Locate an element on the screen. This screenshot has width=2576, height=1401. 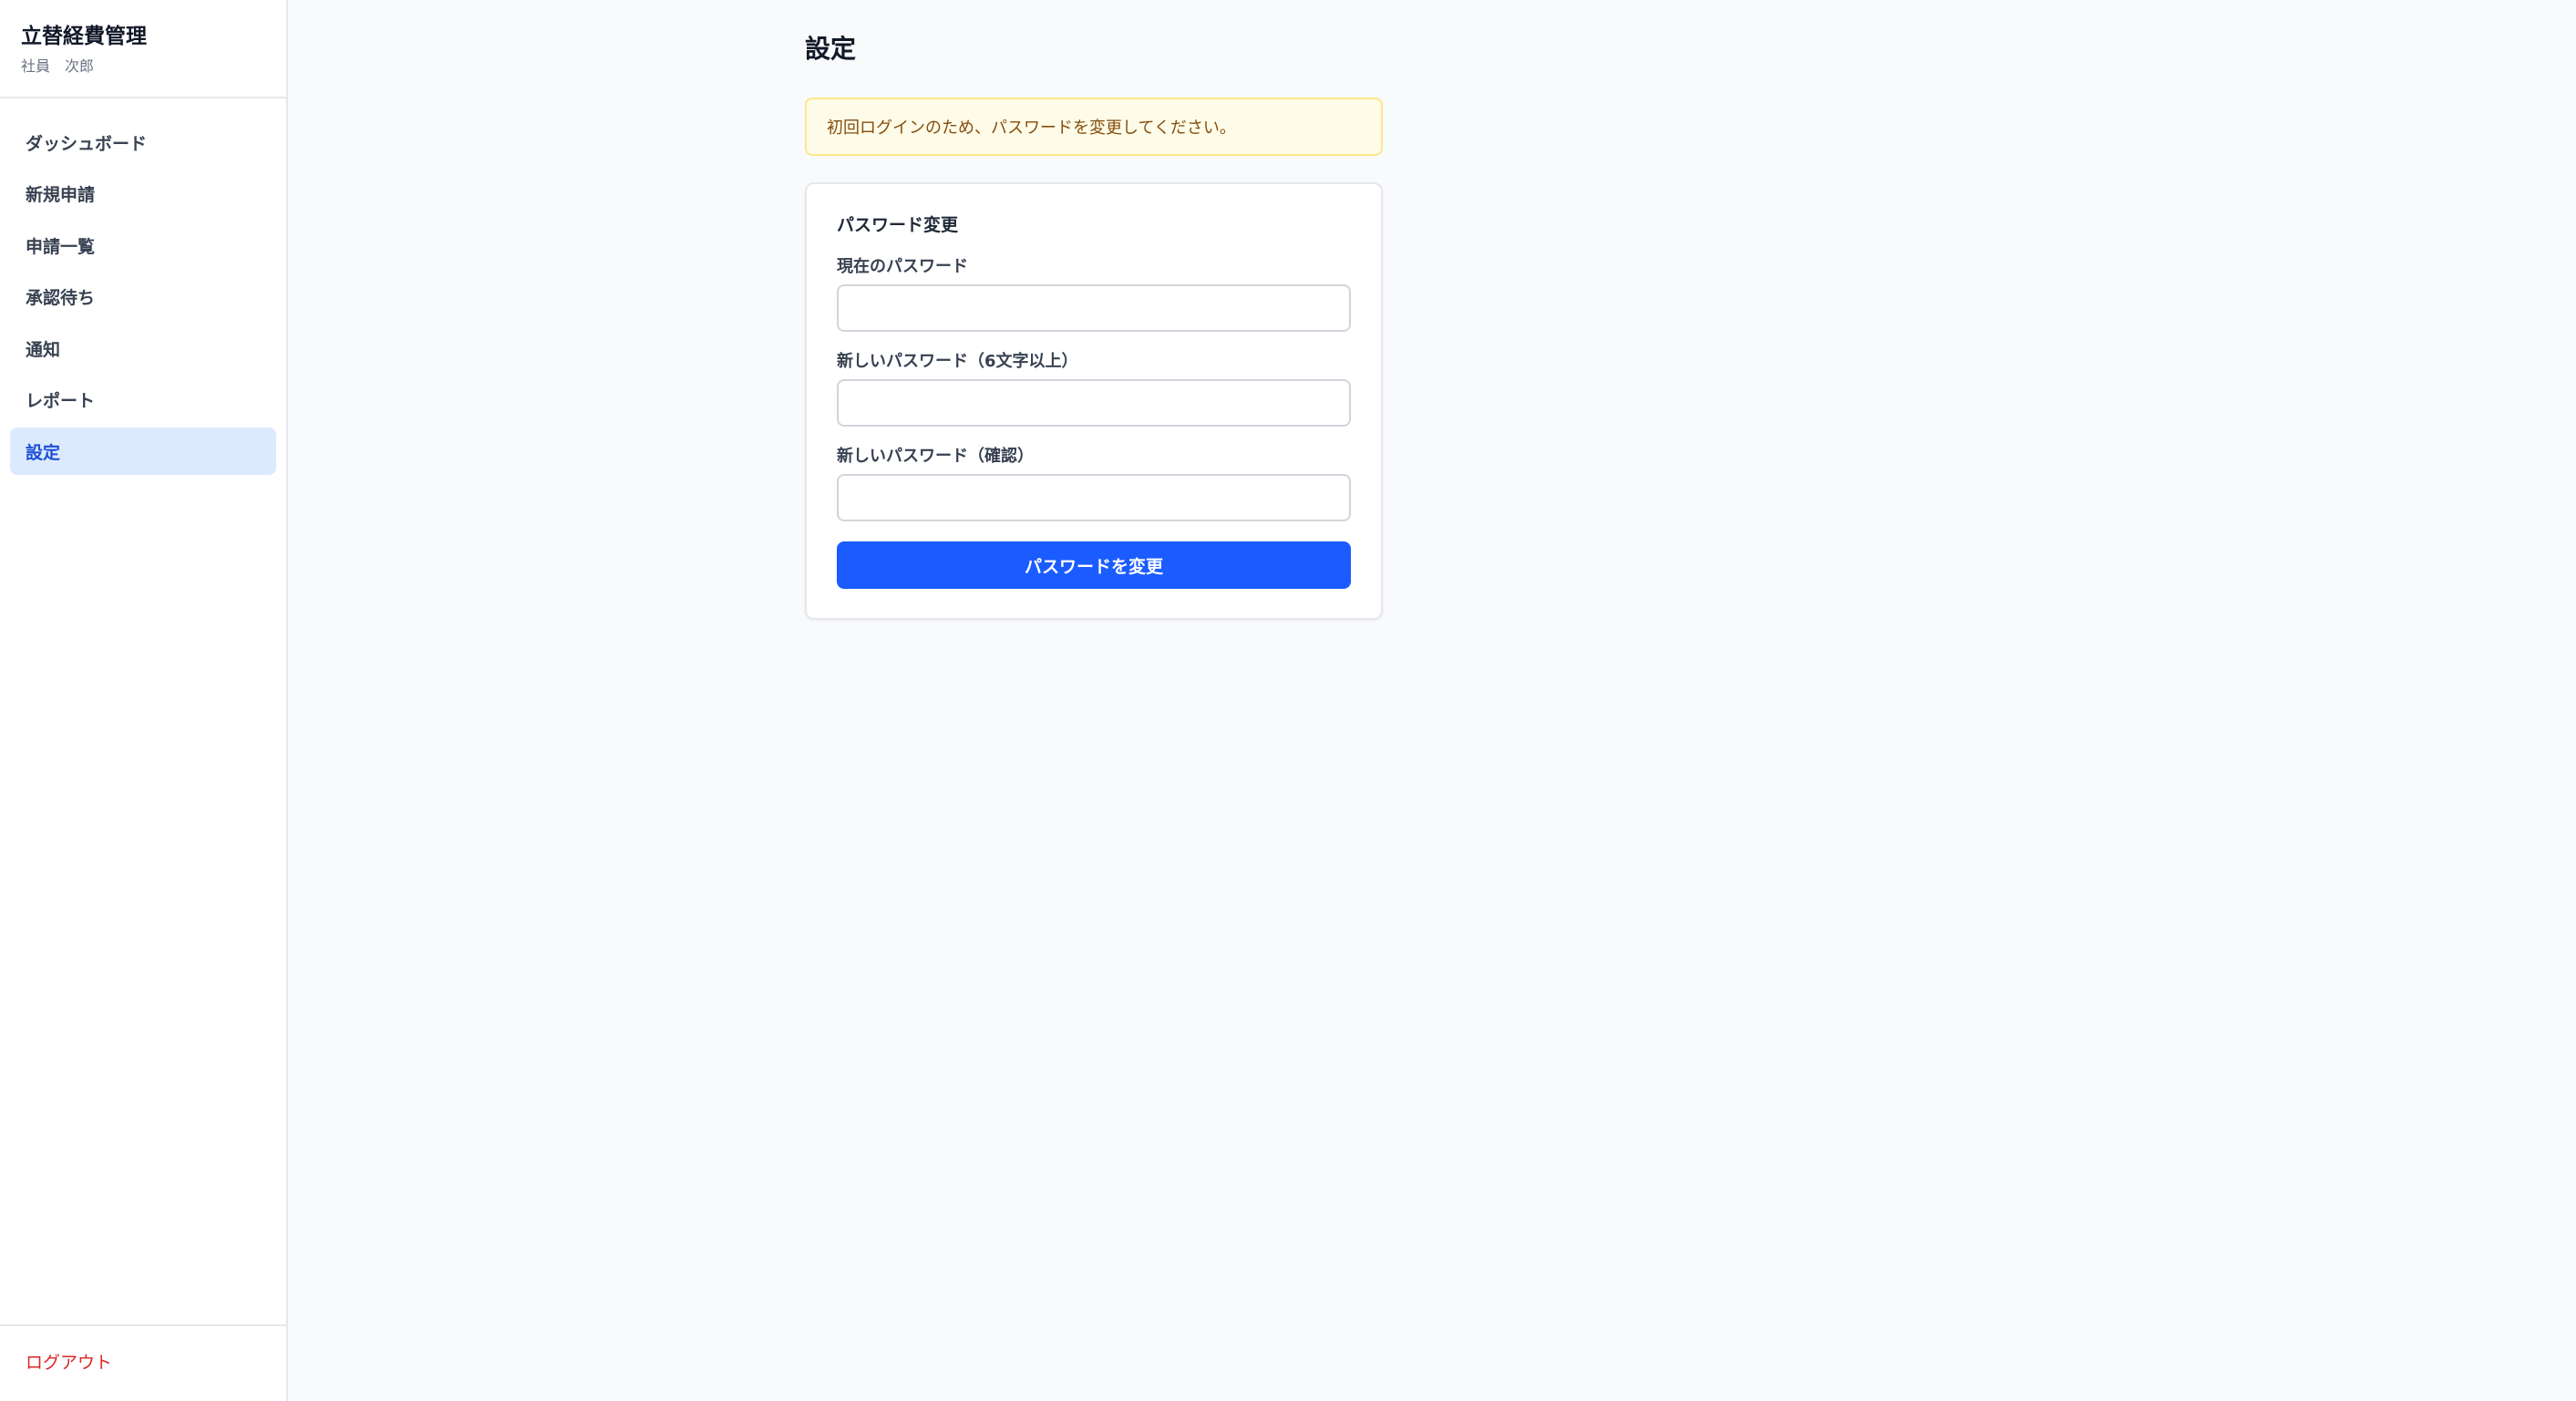
logout-button: ログアウト is located at coordinates (143, 1363).